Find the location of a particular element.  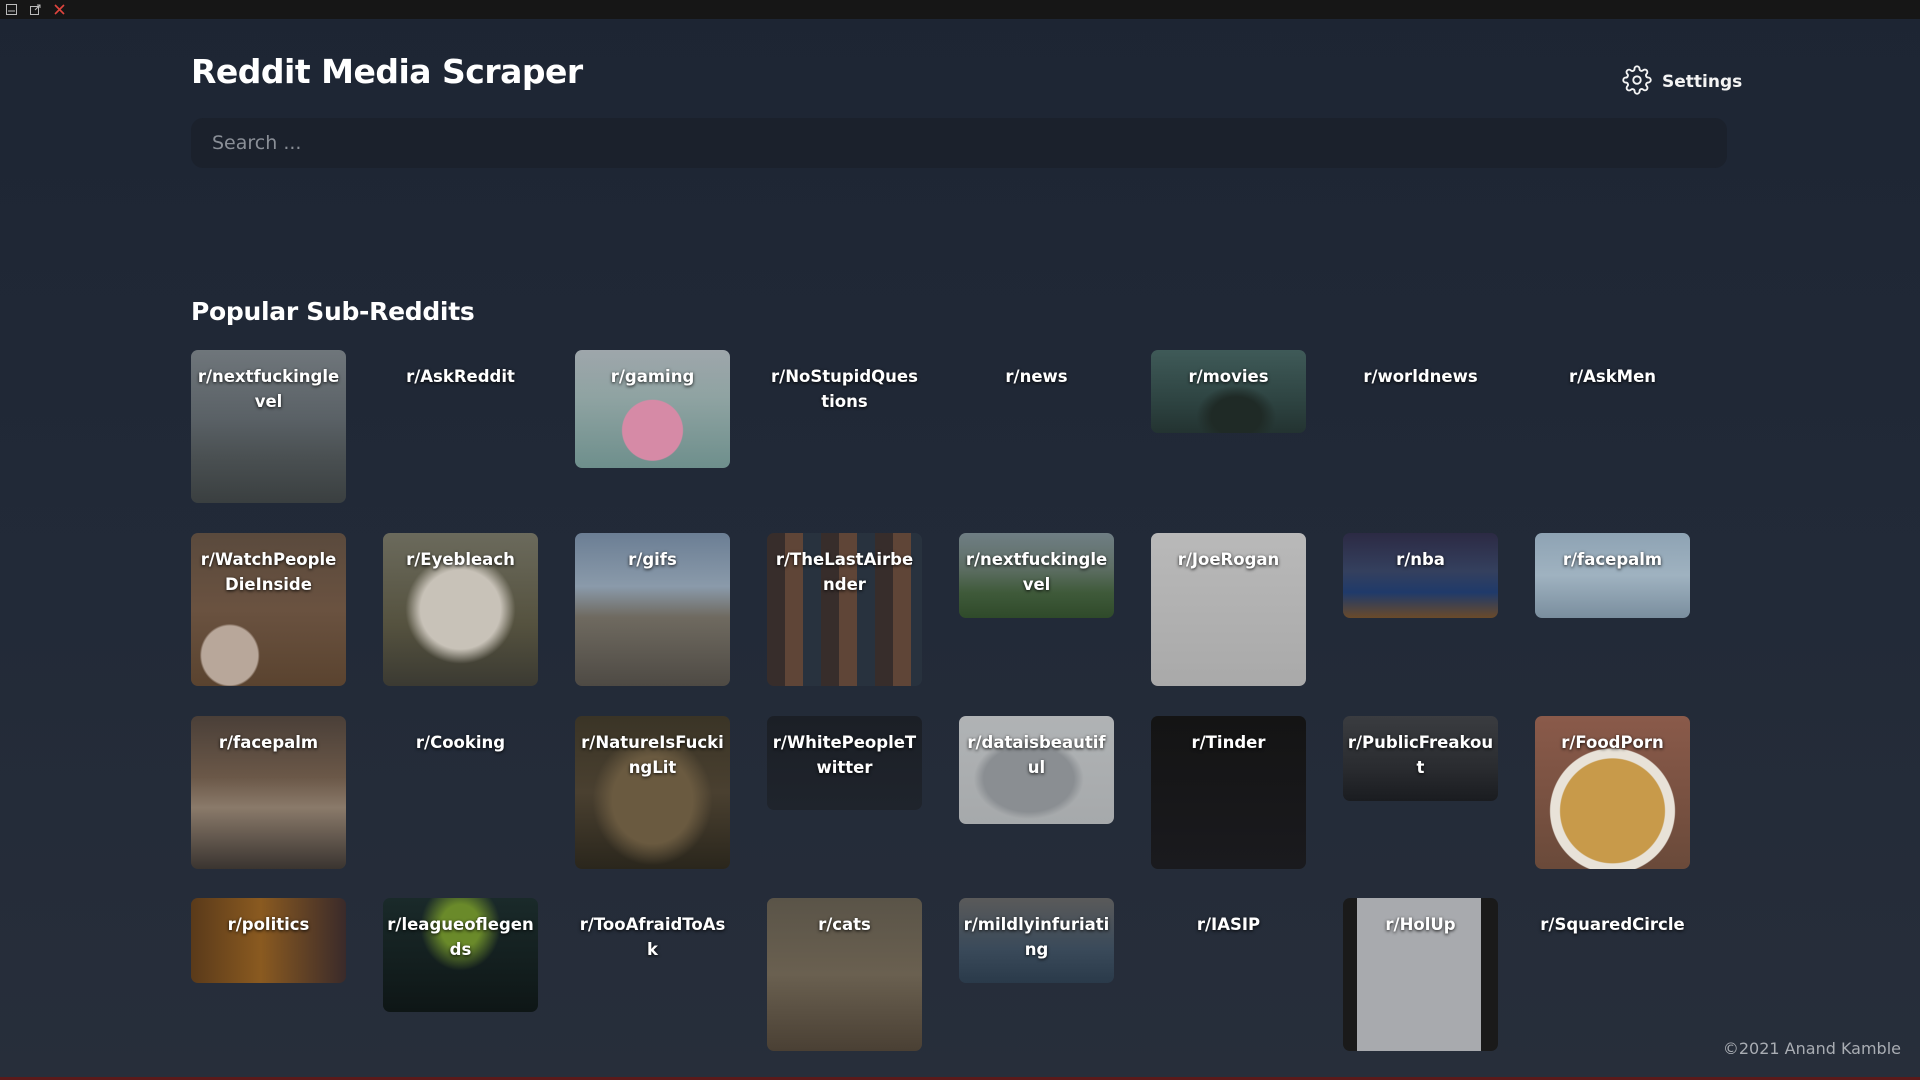

settings-button: Settings is located at coordinates (1682, 82).